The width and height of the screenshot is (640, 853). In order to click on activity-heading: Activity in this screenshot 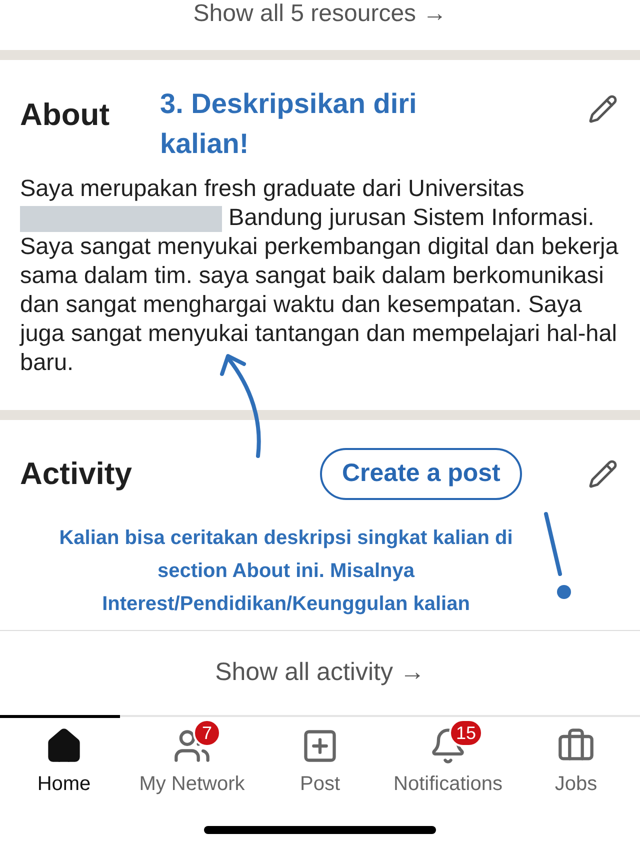, I will do `click(76, 473)`.